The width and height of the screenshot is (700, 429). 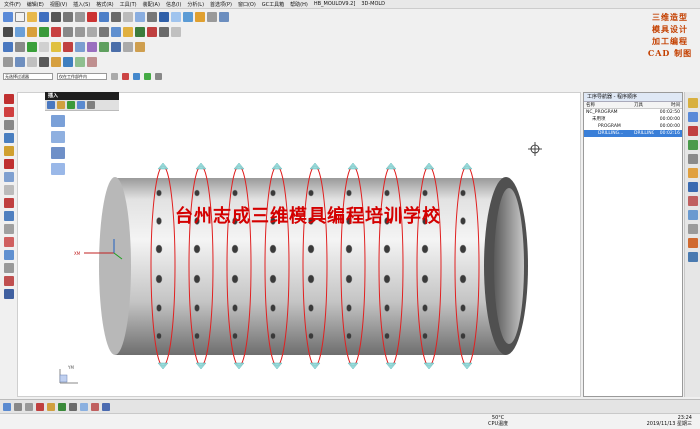 I want to click on intersect-curve-icon, so click(x=8, y=229).